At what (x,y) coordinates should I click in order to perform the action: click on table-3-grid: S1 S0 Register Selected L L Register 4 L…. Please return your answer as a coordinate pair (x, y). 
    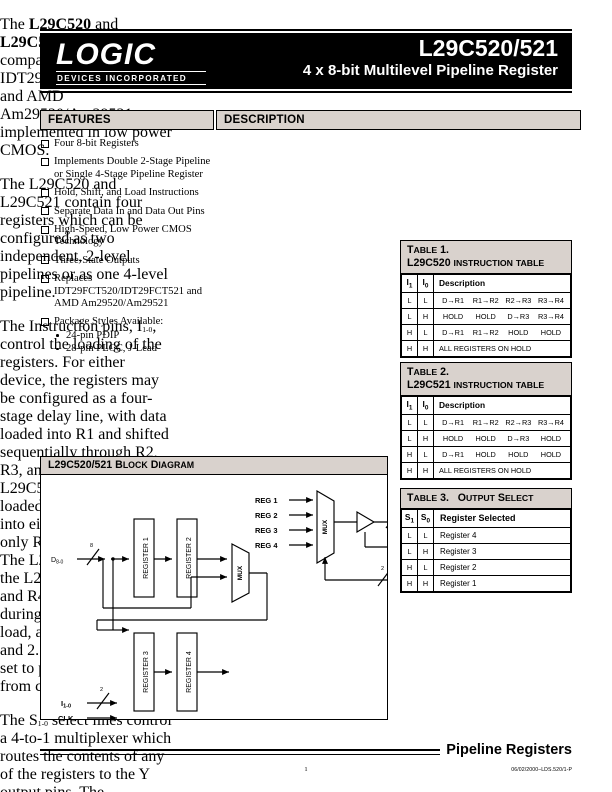
    Looking at the image, I should click on (486, 550).